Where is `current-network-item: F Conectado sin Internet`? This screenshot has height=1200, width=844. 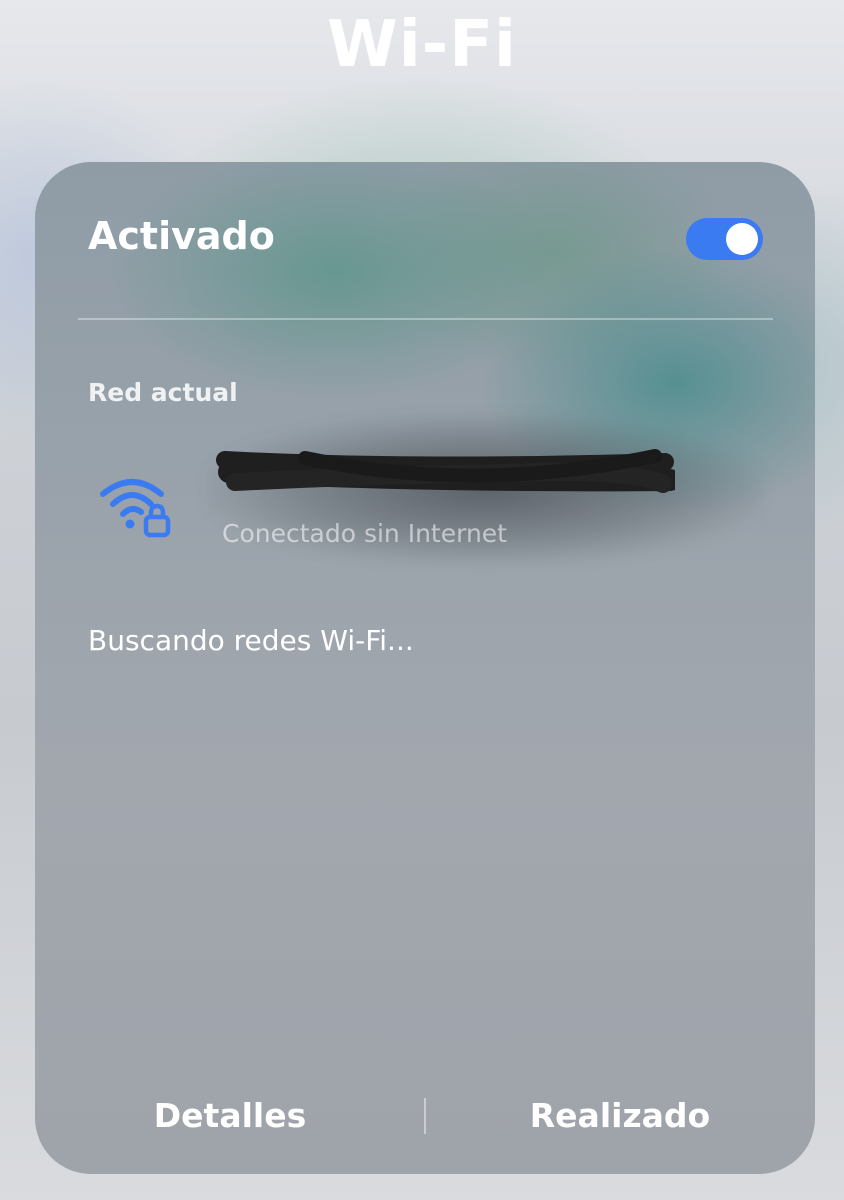
current-network-item: F Conectado sin Internet is located at coordinates (425, 489).